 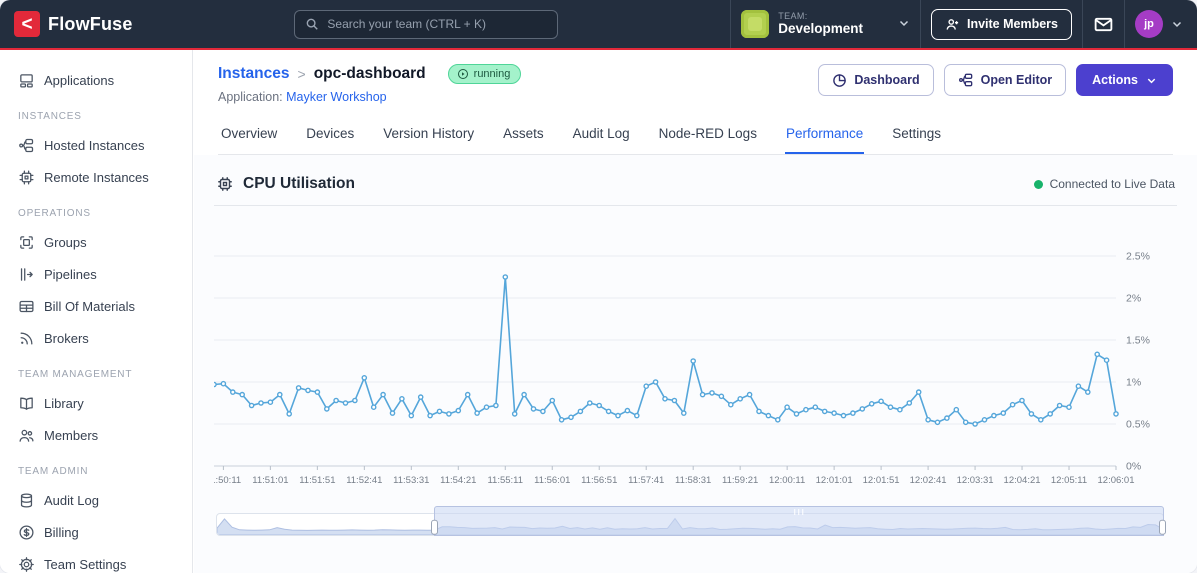 I want to click on mail-icon, so click(x=1103, y=24).